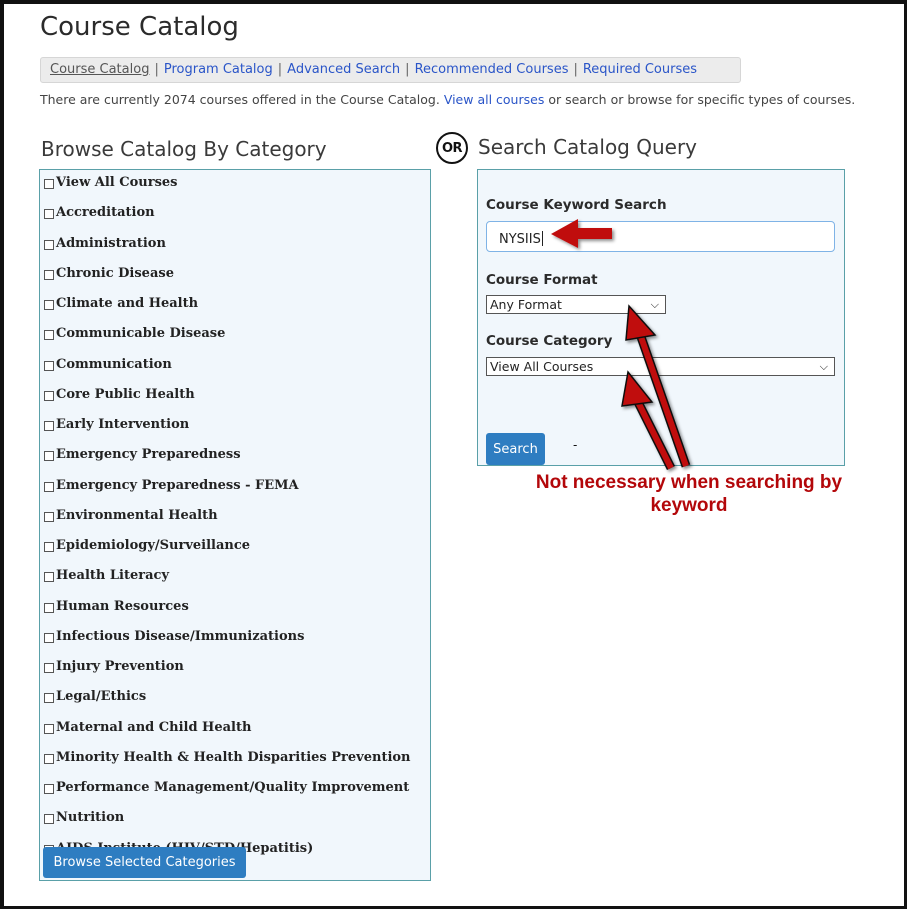 This screenshot has width=916, height=913. Describe the element at coordinates (105, 213) in the screenshot. I see `category-label: Accreditation` at that location.